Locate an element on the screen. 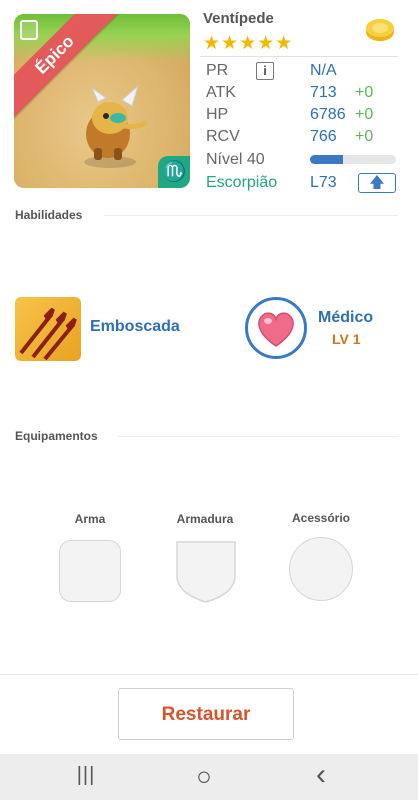  info-icon: i is located at coordinates (265, 71).